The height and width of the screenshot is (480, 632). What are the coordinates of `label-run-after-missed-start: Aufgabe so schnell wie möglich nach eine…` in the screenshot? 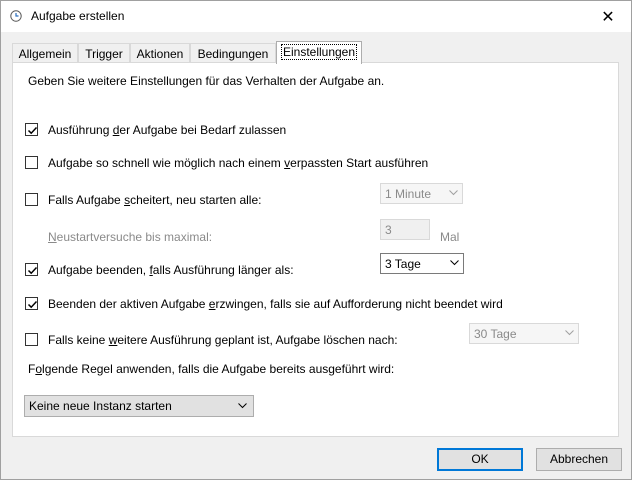 It's located at (238, 163).